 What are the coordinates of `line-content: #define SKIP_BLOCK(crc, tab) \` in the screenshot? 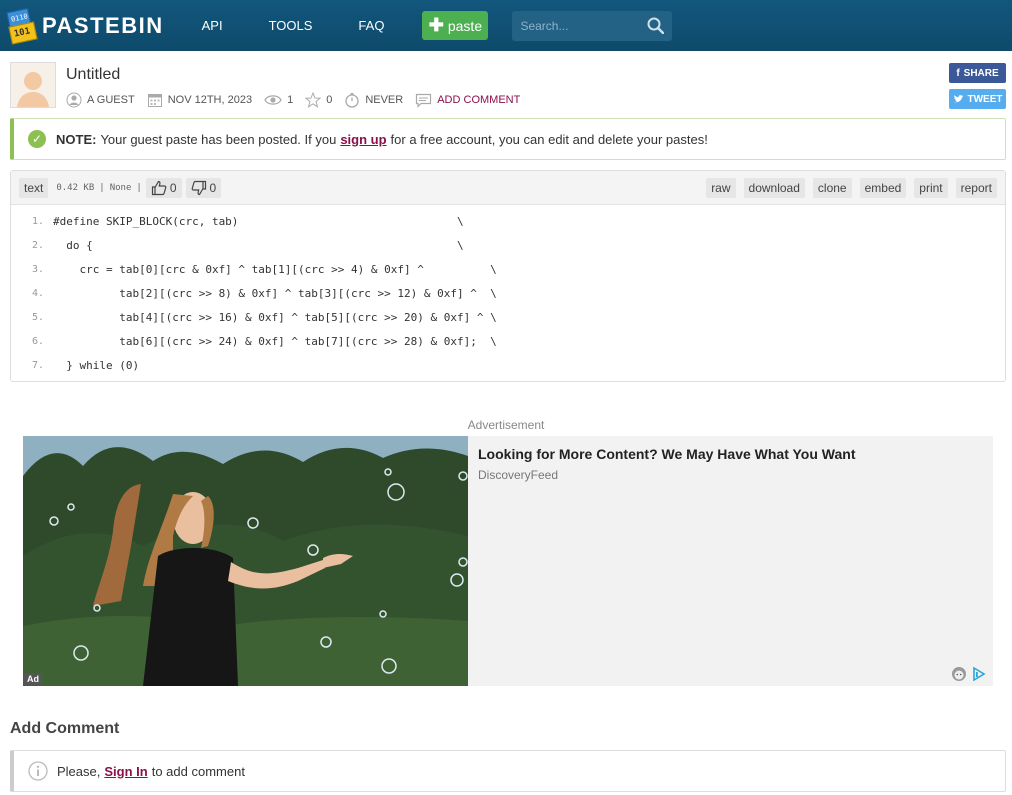 It's located at (258, 221).